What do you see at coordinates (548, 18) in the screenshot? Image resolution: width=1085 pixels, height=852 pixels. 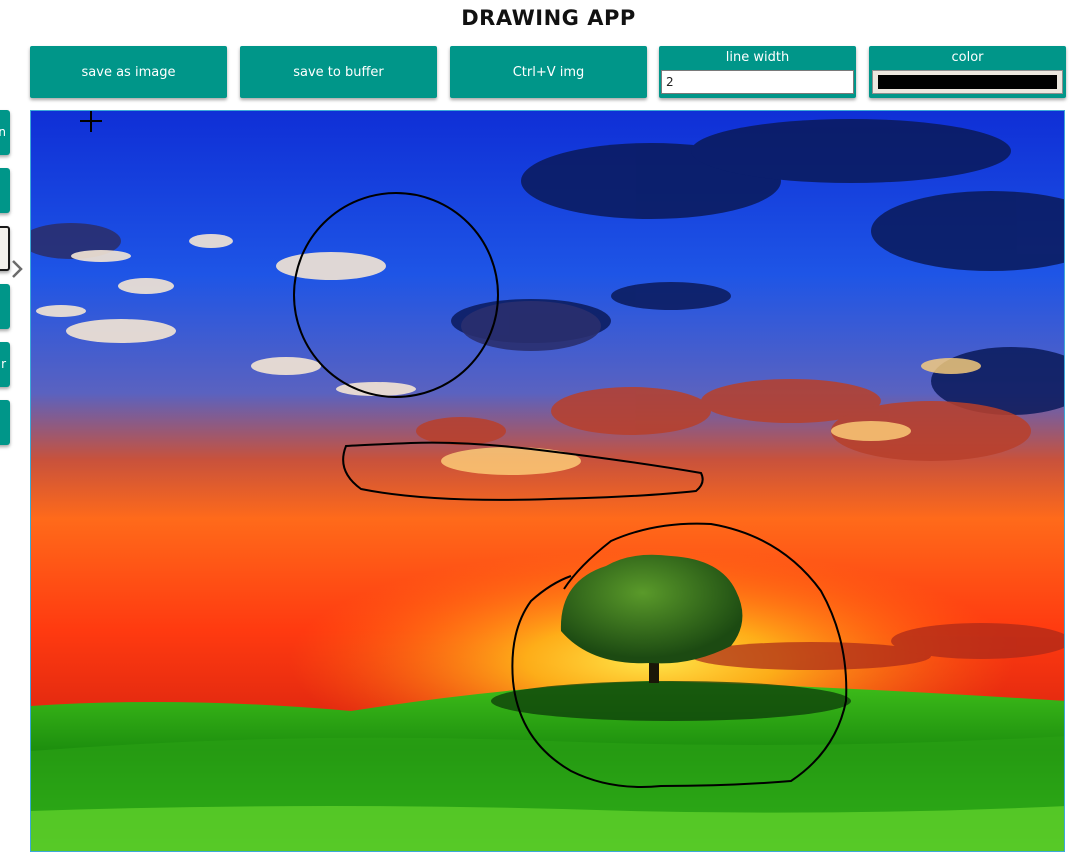 I see `app-title: DRAWING APP` at bounding box center [548, 18].